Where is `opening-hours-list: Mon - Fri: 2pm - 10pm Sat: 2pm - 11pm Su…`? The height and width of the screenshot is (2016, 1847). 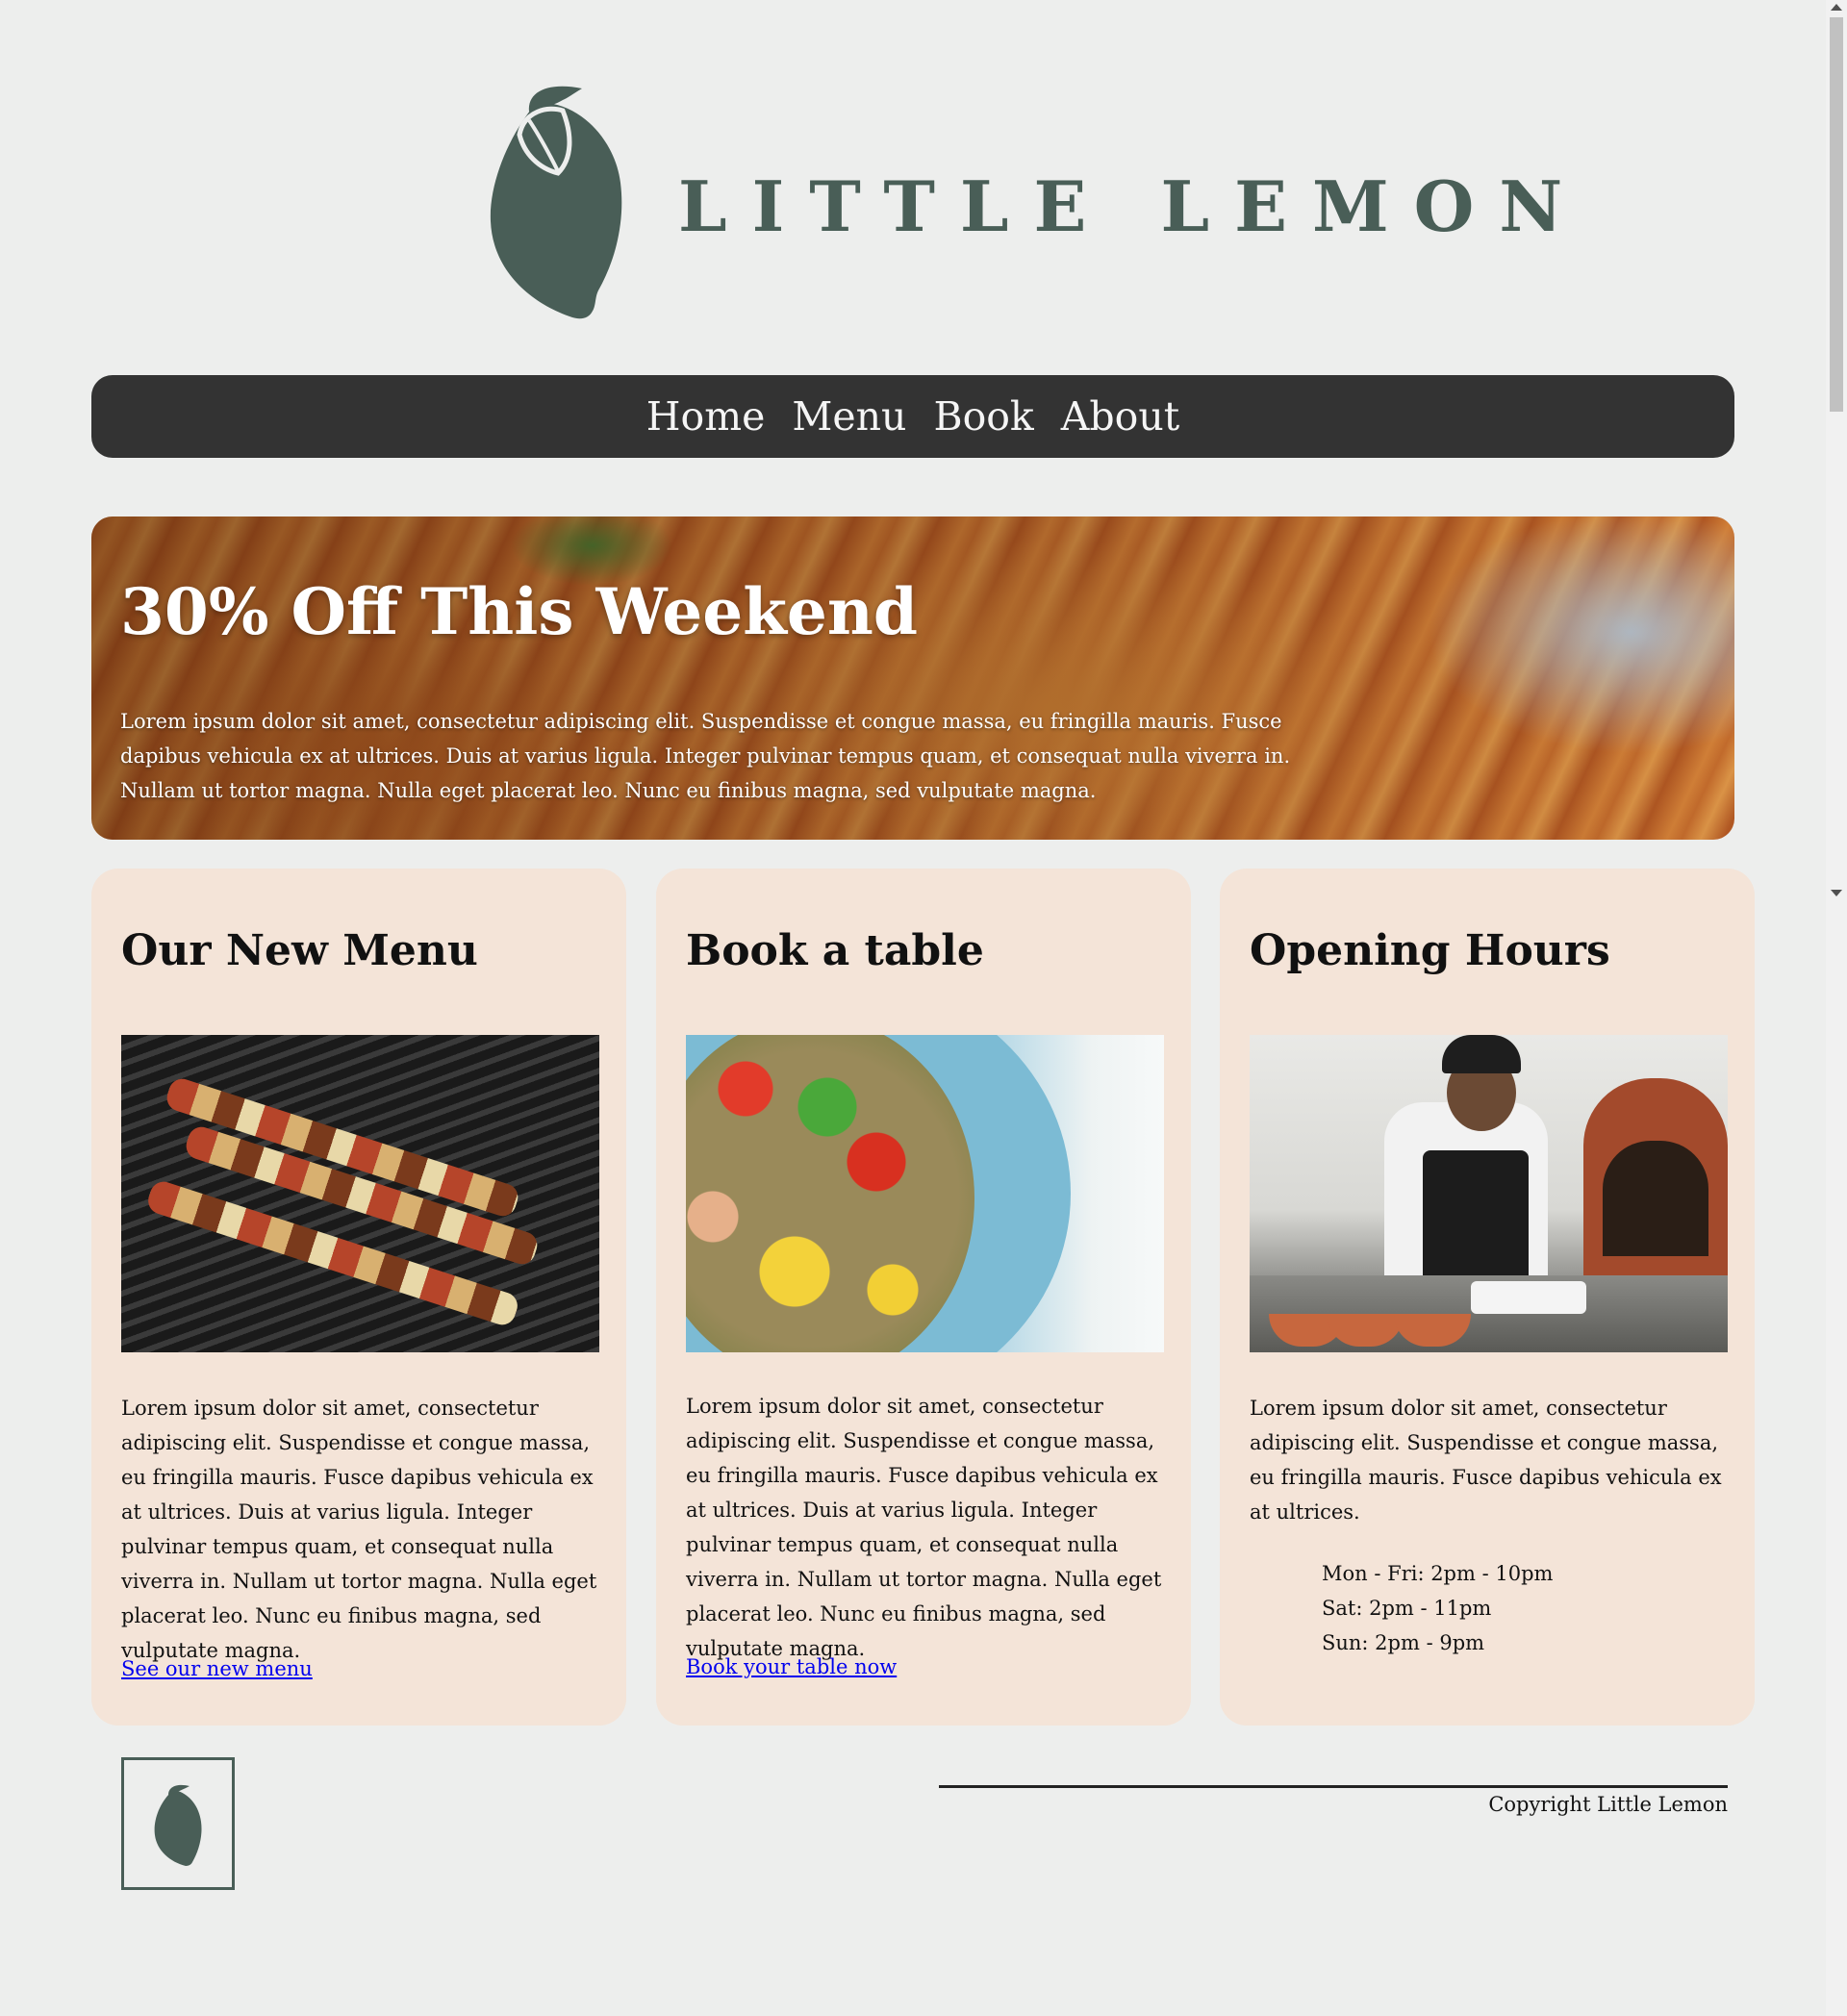 opening-hours-list: Mon - Fri: 2pm - 10pm Sat: 2pm - 11pm Su… is located at coordinates (1438, 1608).